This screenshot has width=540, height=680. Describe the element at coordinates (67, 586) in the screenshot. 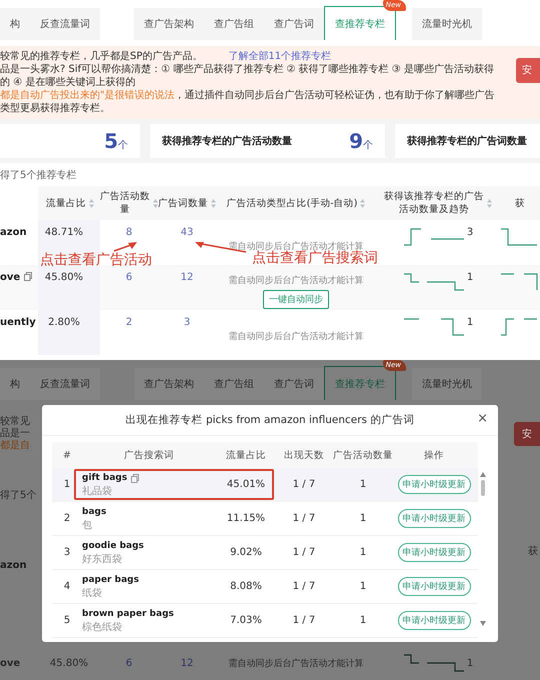

I see `table-cell: 4` at that location.